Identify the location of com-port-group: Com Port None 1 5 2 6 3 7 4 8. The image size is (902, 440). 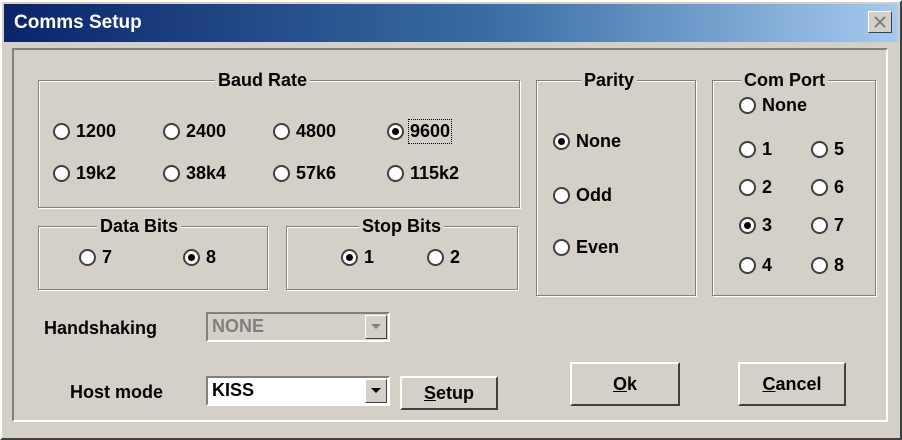
(794, 182).